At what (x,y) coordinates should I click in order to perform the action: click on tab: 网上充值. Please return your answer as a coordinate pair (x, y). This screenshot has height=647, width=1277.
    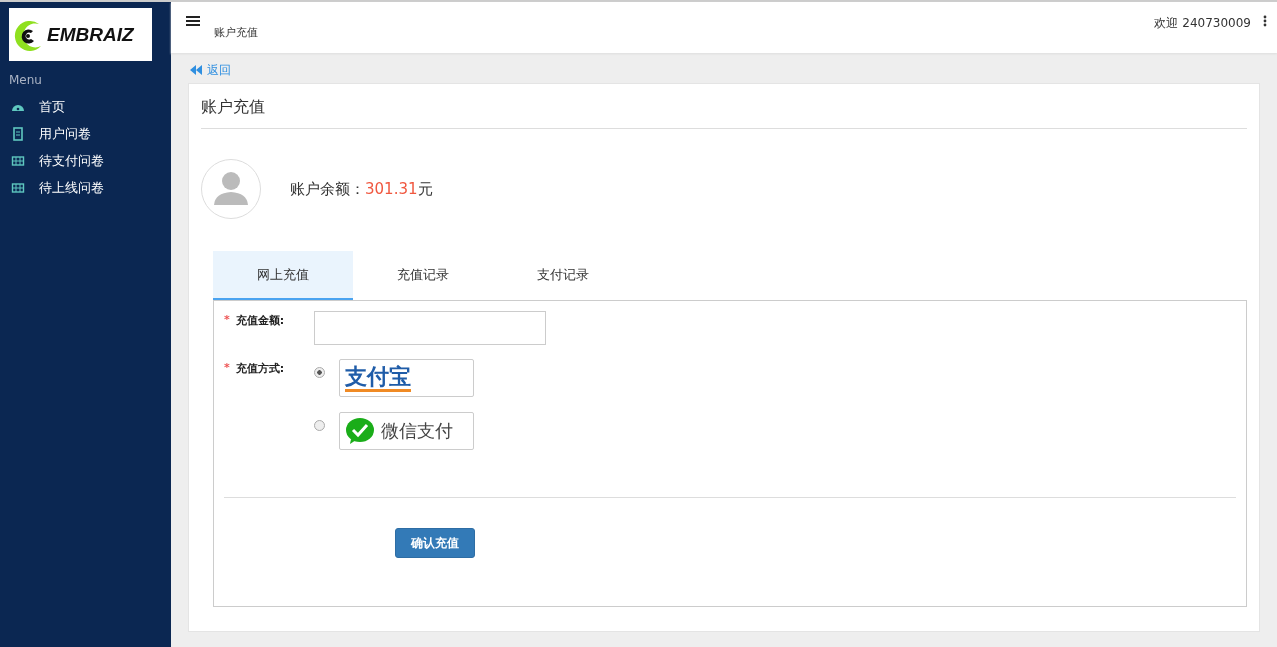
    Looking at the image, I should click on (283, 275).